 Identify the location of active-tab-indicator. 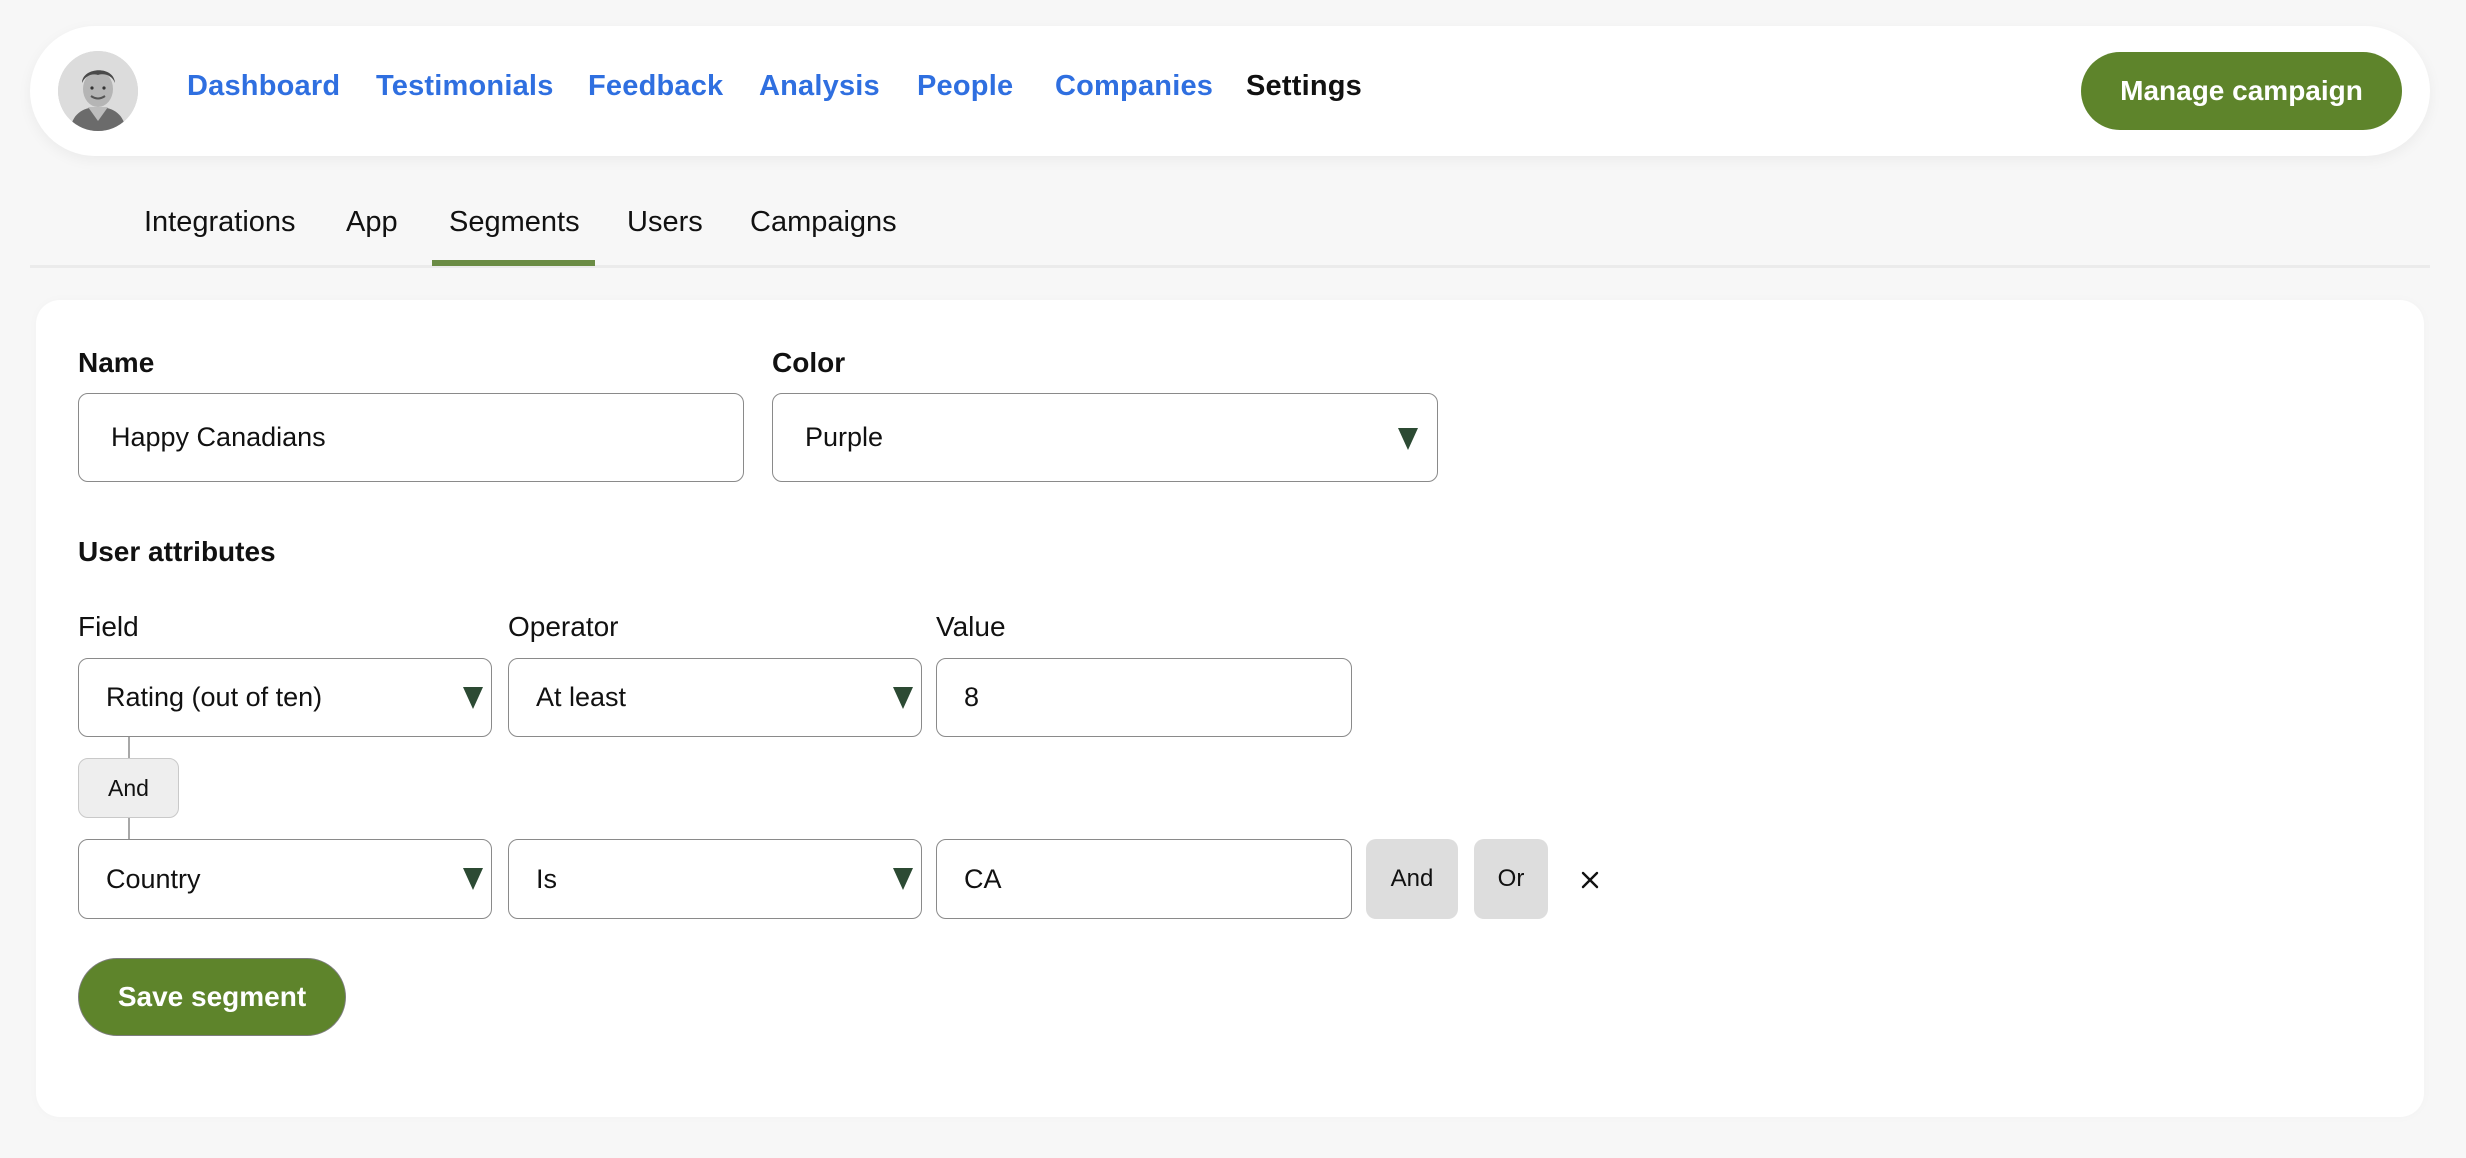
(513, 263).